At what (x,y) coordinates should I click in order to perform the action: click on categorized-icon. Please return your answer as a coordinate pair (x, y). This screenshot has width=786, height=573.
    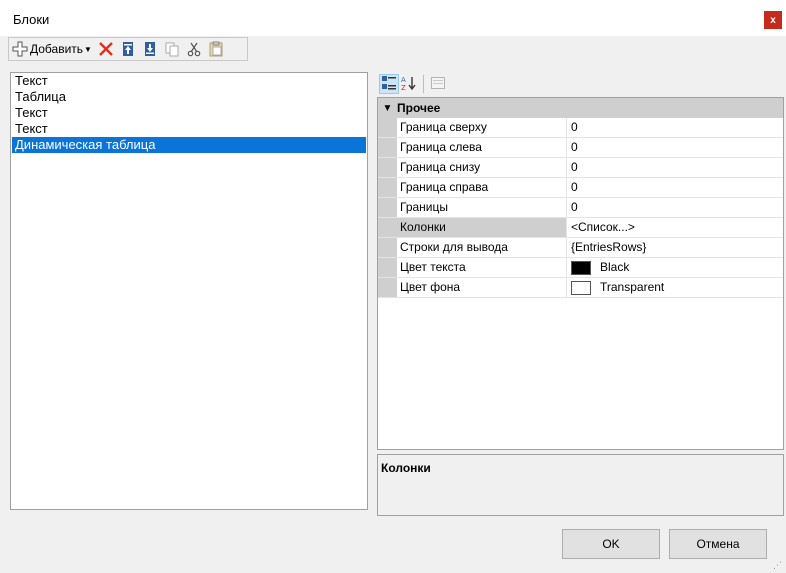
    Looking at the image, I should click on (389, 84).